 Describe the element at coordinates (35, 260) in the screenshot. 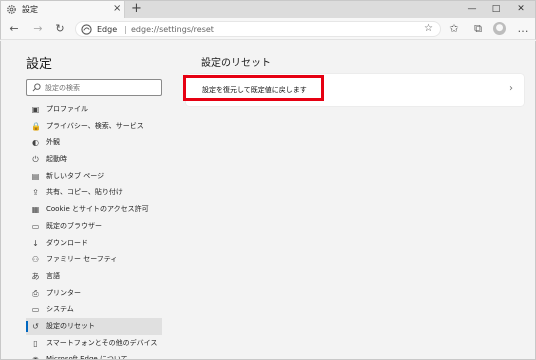

I see `family-icon: ⚇` at that location.